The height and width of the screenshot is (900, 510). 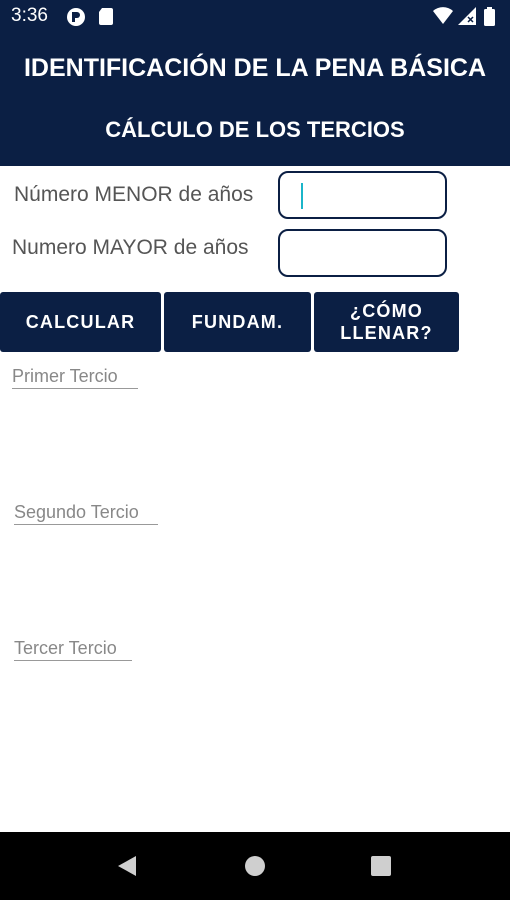 I want to click on como-llenar-button: ¿CÓMO LLENAR?, so click(x=386, y=322).